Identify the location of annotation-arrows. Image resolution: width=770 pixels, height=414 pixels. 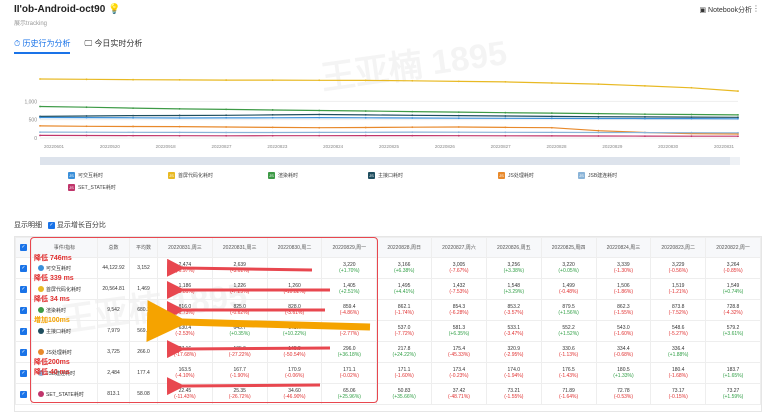
(258, 327).